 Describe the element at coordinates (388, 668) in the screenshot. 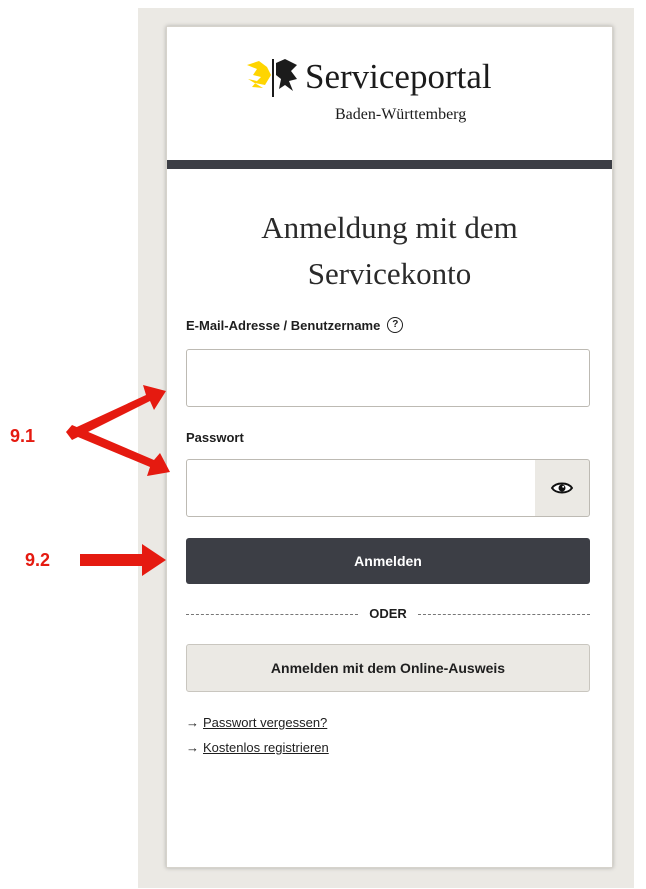

I see `online-id-login-button: Anmelden mit dem Online-Ausweis` at that location.